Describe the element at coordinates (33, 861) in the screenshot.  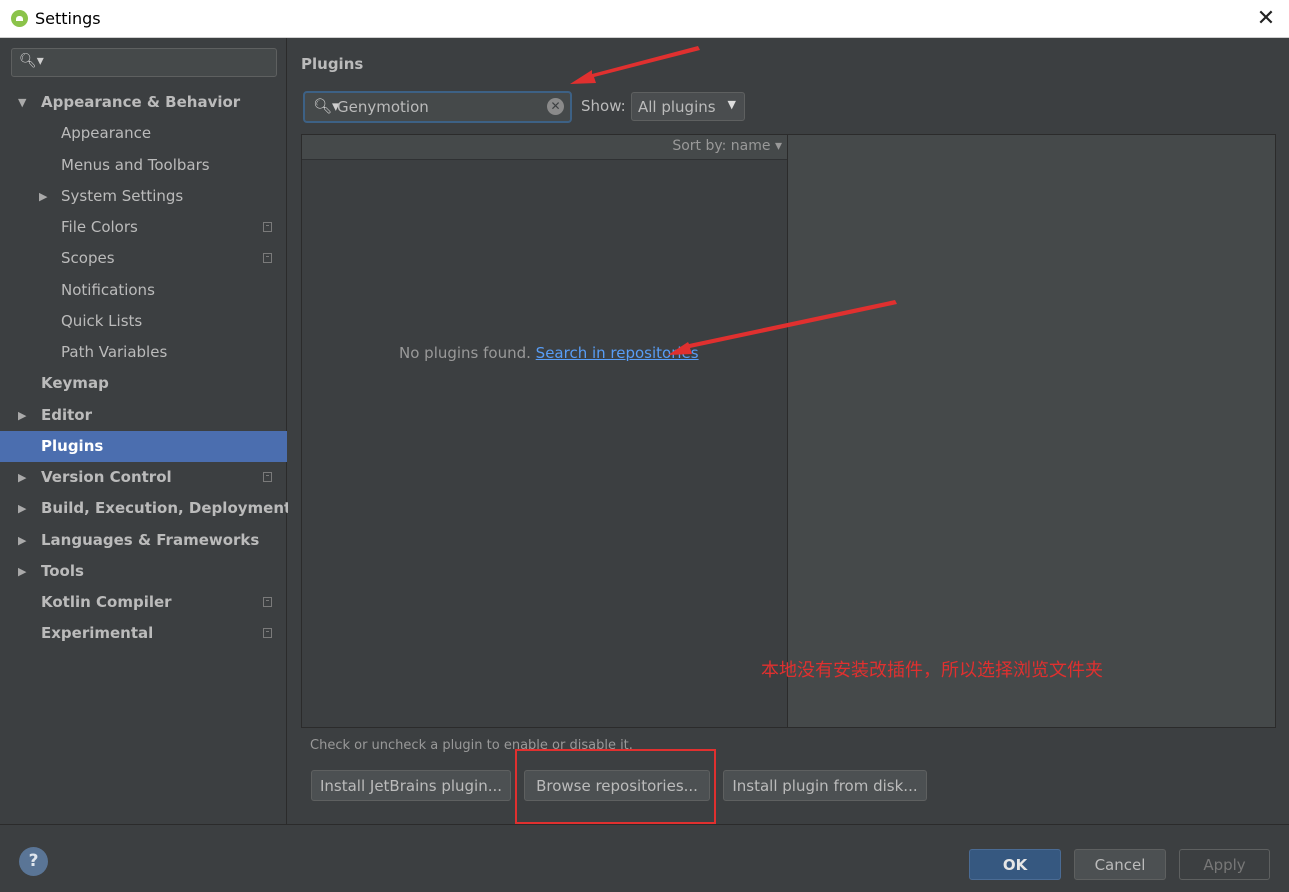
I see `help-icon: ?` at that location.